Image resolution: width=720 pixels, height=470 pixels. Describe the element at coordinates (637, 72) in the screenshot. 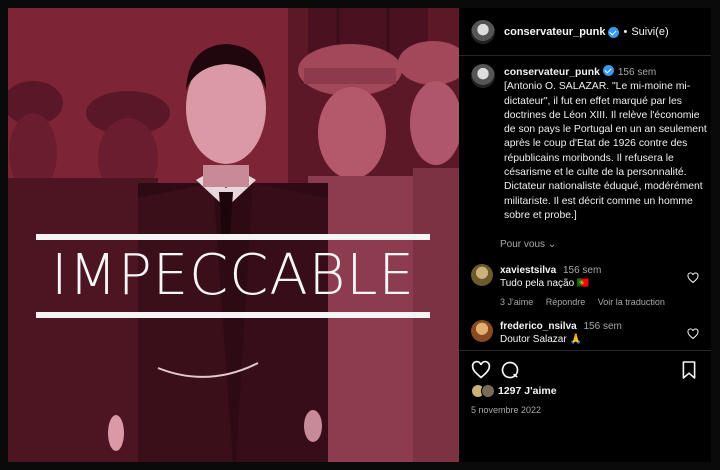

I see `caption-timestamp: 156 sem` at that location.